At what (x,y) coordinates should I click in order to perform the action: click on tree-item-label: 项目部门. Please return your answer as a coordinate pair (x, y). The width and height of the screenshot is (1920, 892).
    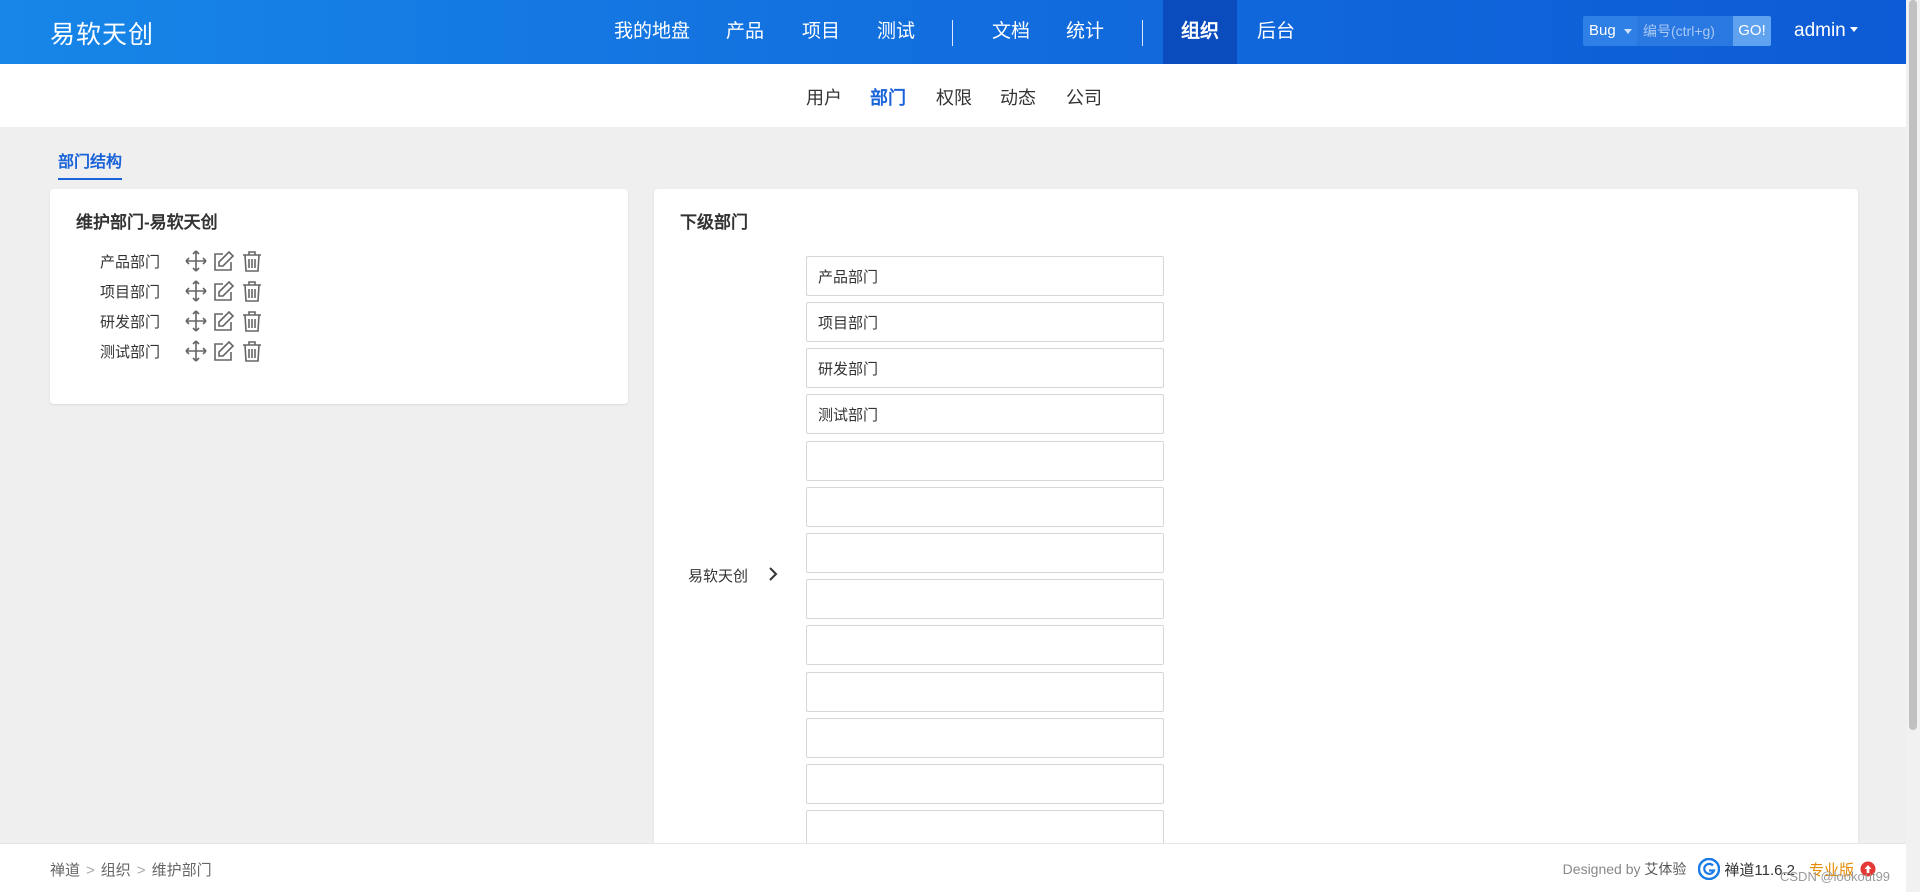
    Looking at the image, I should click on (140, 291).